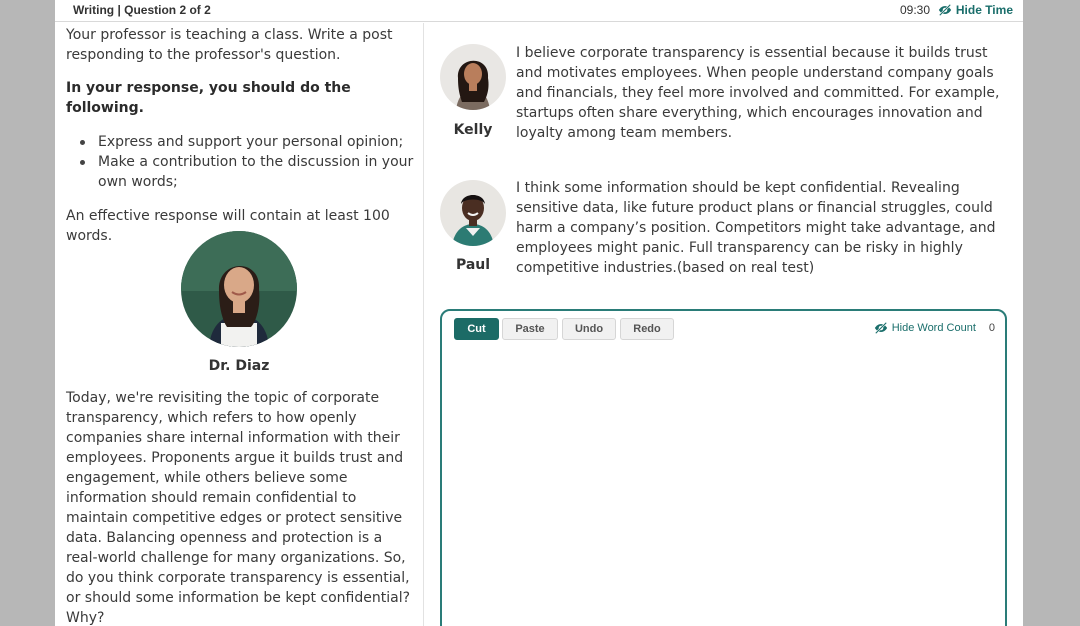 The width and height of the screenshot is (1080, 626). I want to click on paul-avatar, so click(473, 213).